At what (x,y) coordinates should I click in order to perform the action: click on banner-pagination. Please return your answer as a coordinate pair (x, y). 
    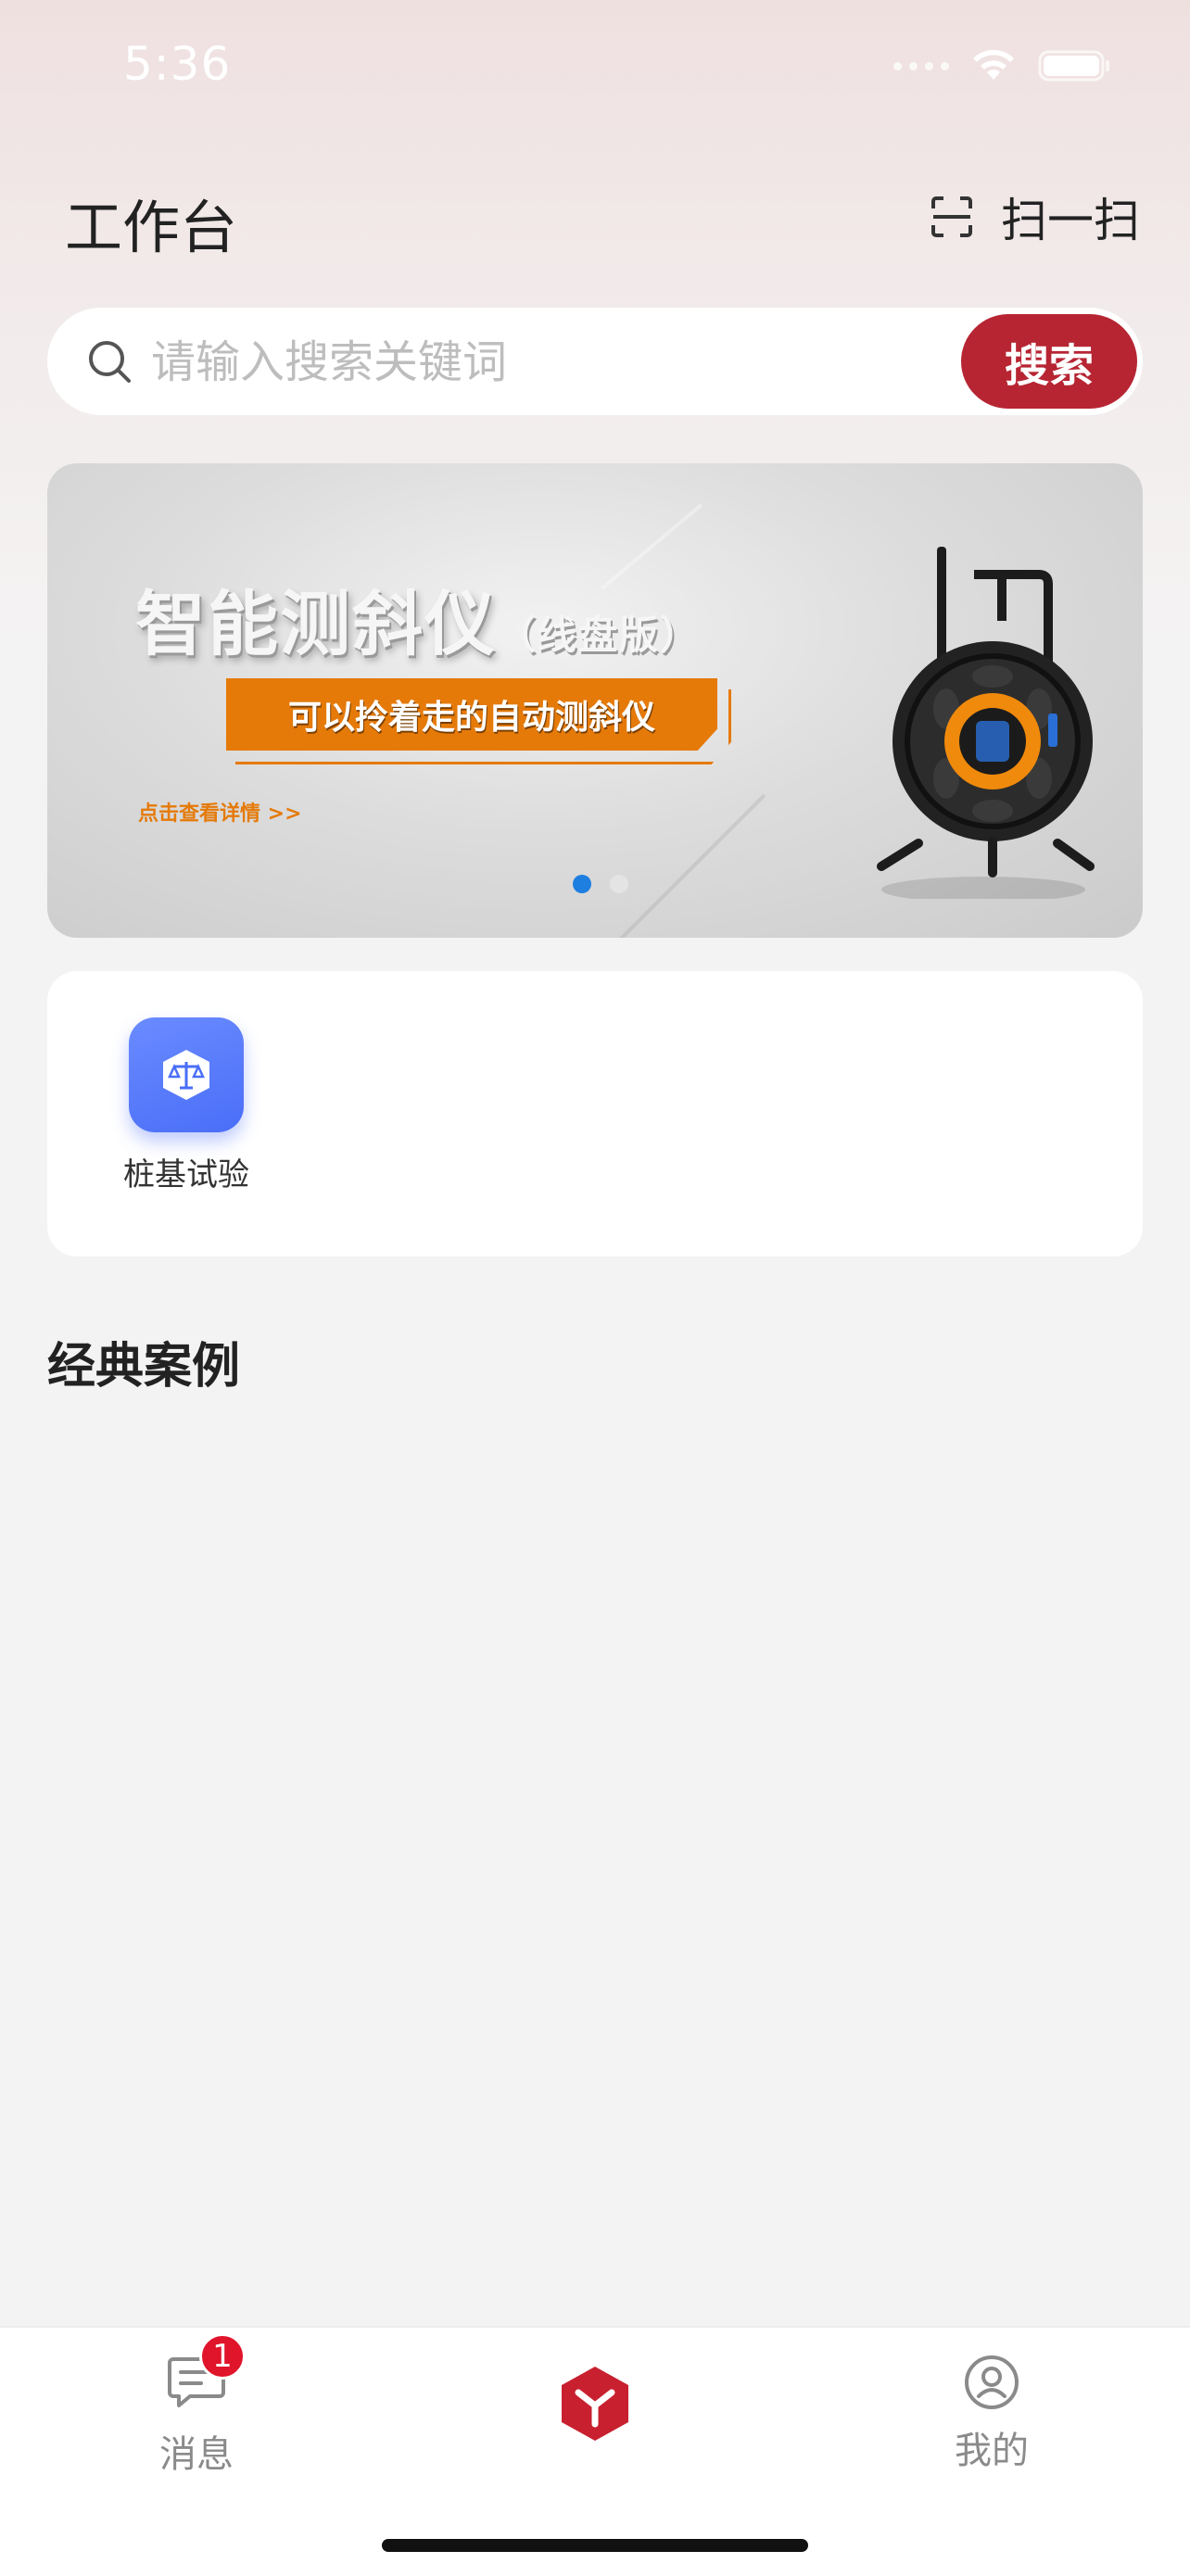
    Looking at the image, I should click on (595, 884).